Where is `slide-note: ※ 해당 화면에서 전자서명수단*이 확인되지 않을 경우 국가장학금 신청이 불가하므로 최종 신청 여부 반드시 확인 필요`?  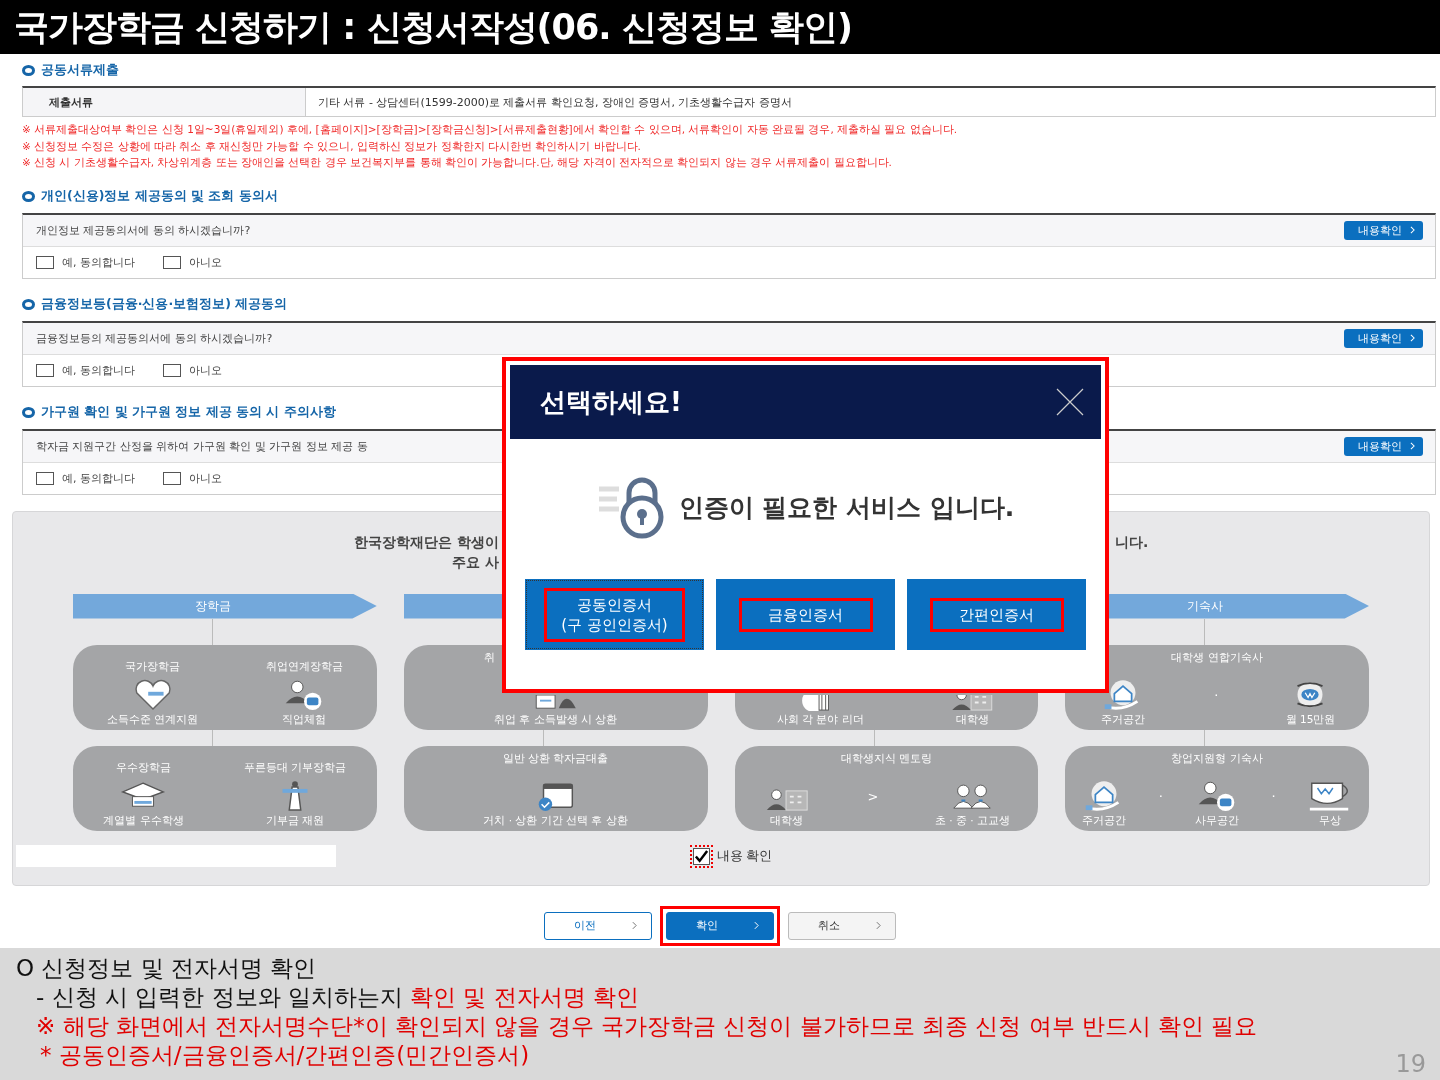
slide-note: ※ 해당 화면에서 전자서명수단*이 확인되지 않을 경우 국가장학금 신청이 불가하므로 최종 신청 여부 반드시 확인 필요 is located at coordinates (646, 1026).